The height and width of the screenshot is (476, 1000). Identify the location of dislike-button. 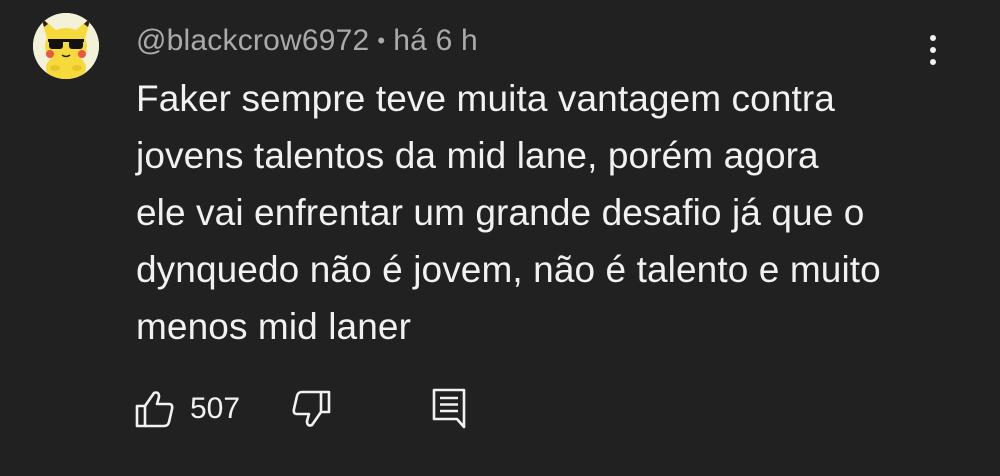
(311, 409).